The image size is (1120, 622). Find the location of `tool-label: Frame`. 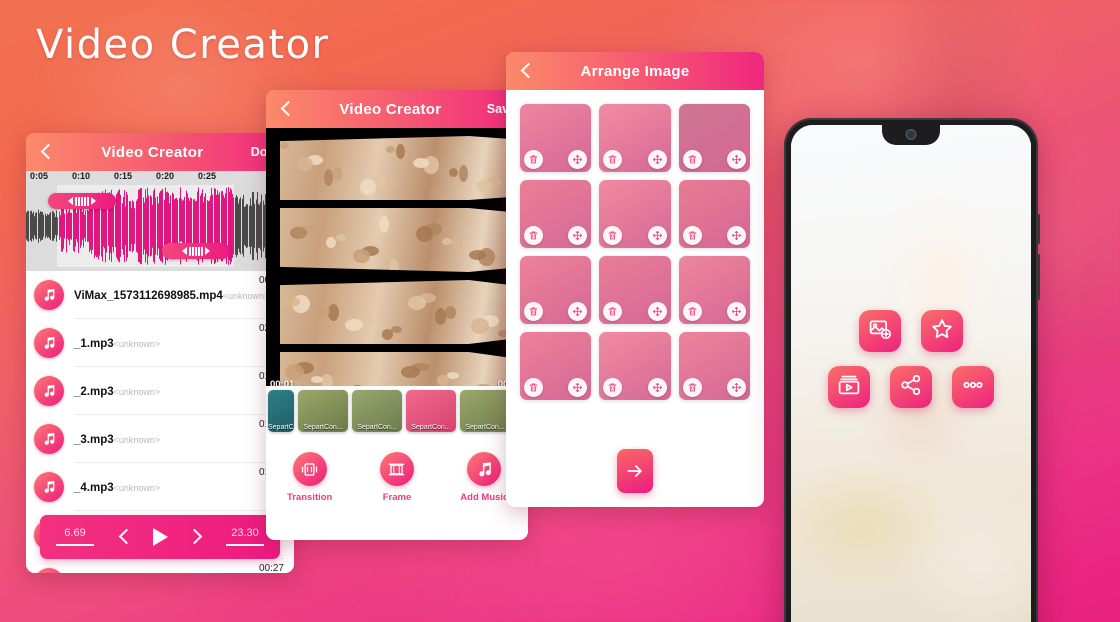

tool-label: Frame is located at coordinates (397, 497).